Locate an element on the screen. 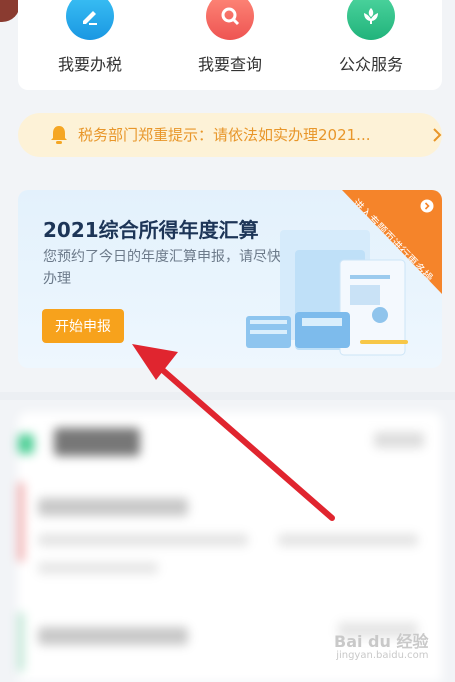  baidu-watermark: Bai du 经验 jingyan.baidu.com is located at coordinates (381, 644).